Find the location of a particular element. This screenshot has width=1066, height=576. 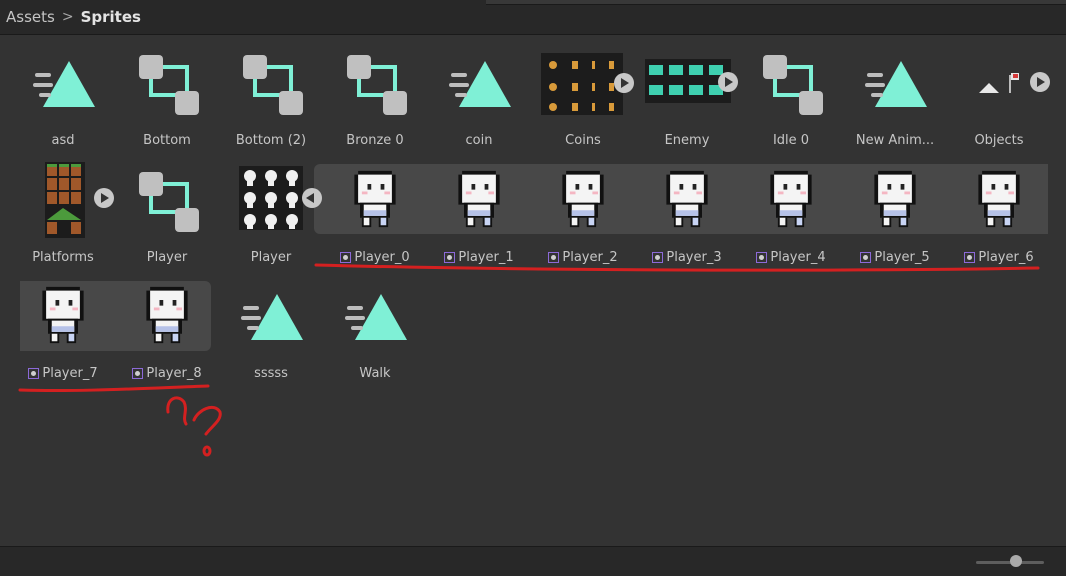

toolbar-strip is located at coordinates (776, 2).